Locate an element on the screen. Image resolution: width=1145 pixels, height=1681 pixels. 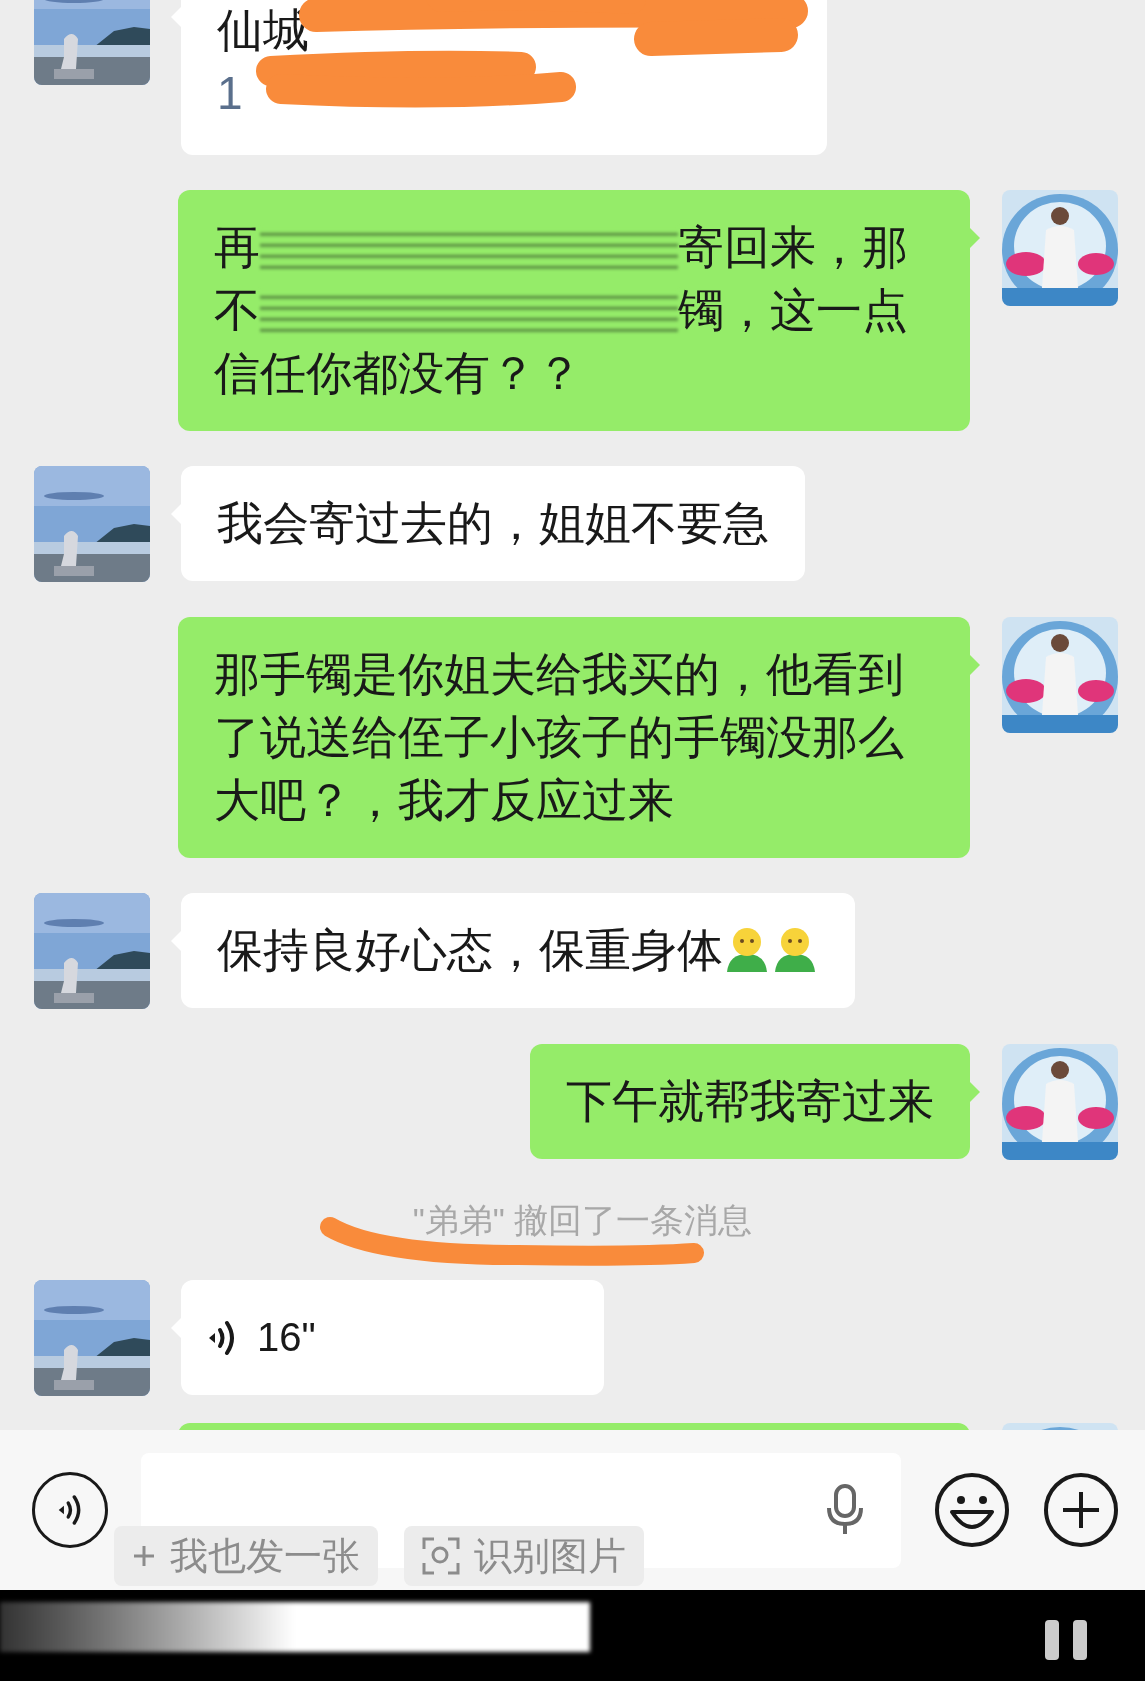
plus-button is located at coordinates (1081, 1510).